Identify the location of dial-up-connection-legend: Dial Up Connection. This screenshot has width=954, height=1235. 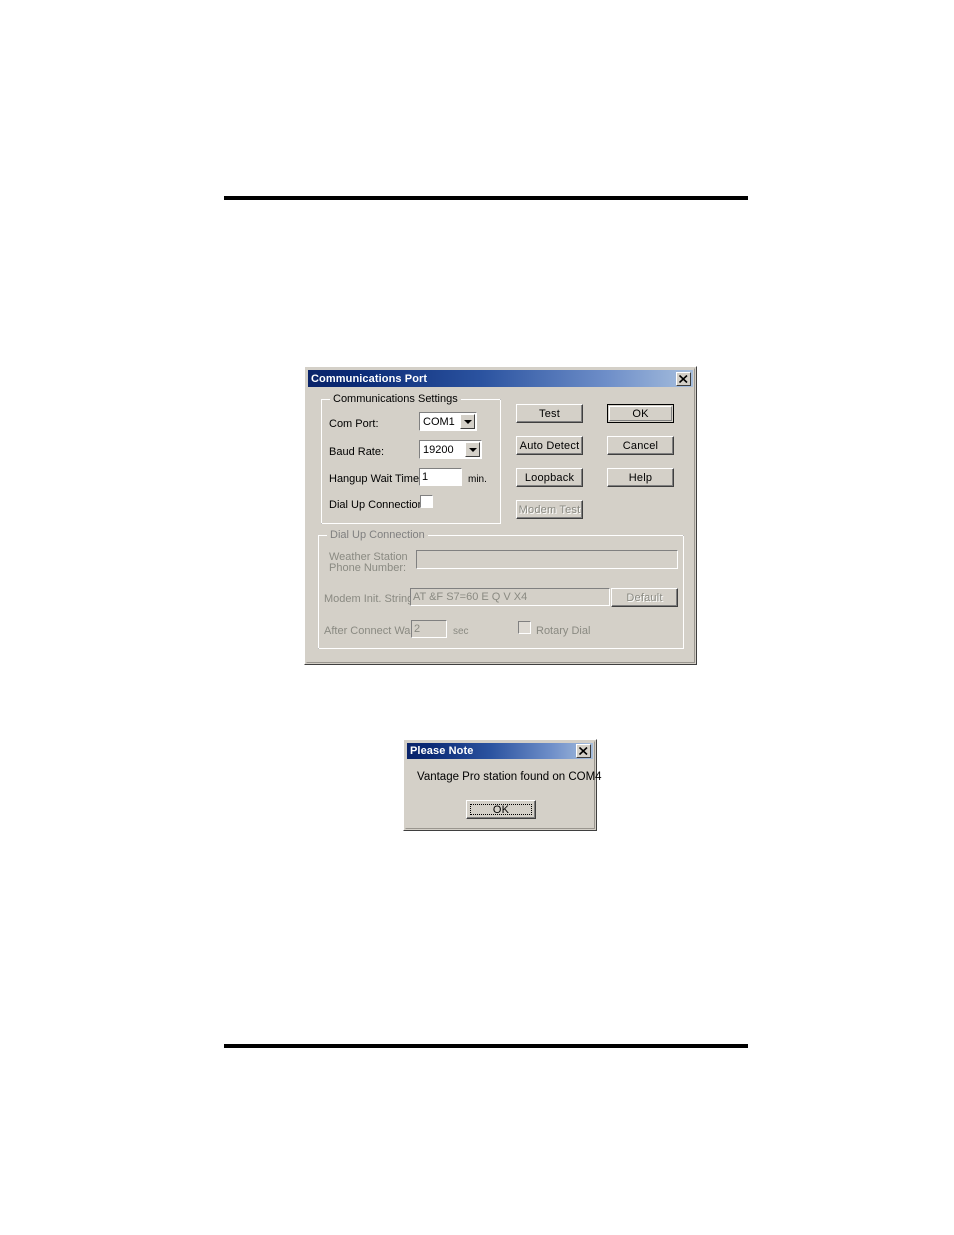
(377, 535).